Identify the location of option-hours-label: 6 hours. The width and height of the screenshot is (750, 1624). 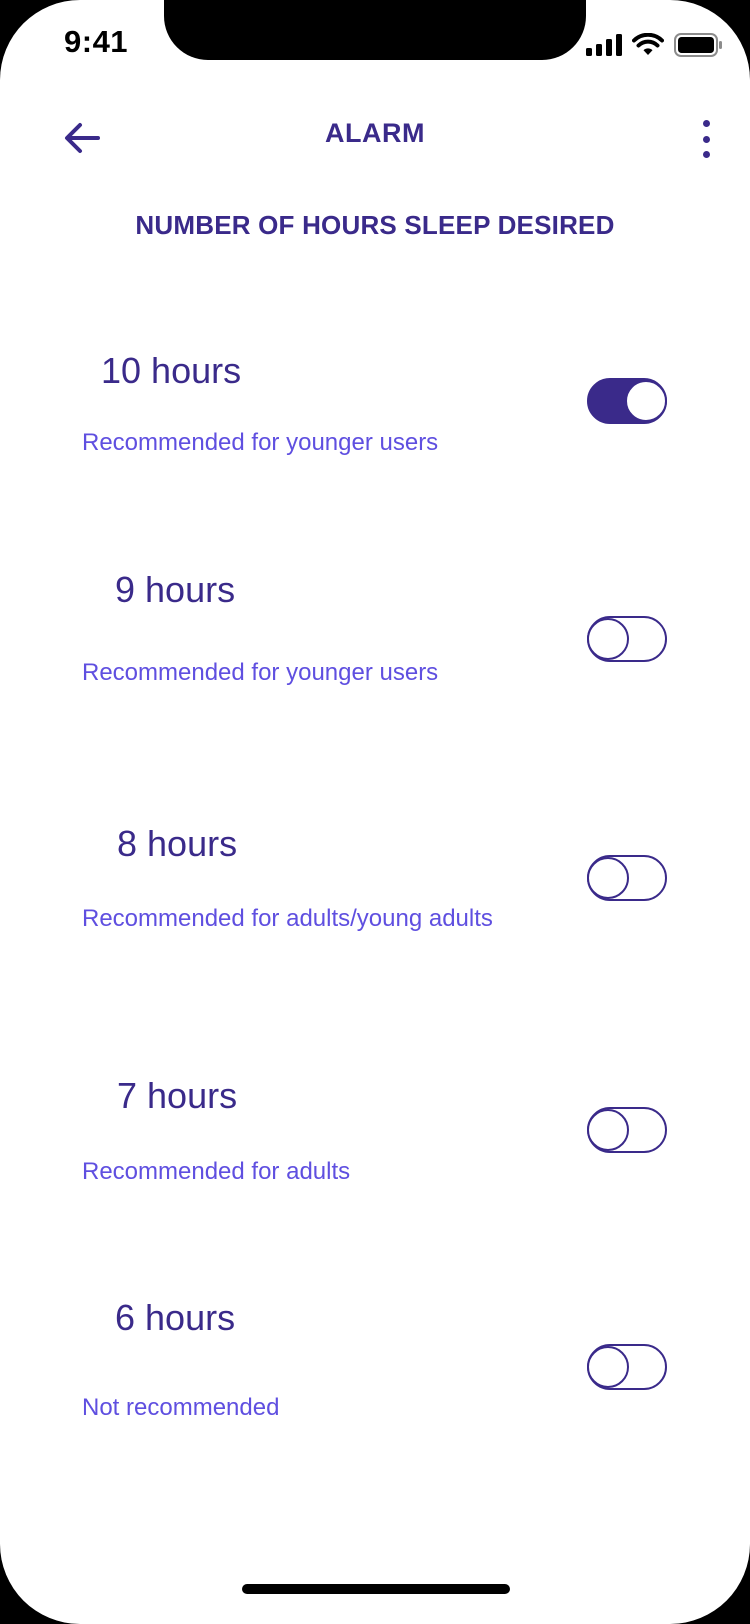
(175, 1317).